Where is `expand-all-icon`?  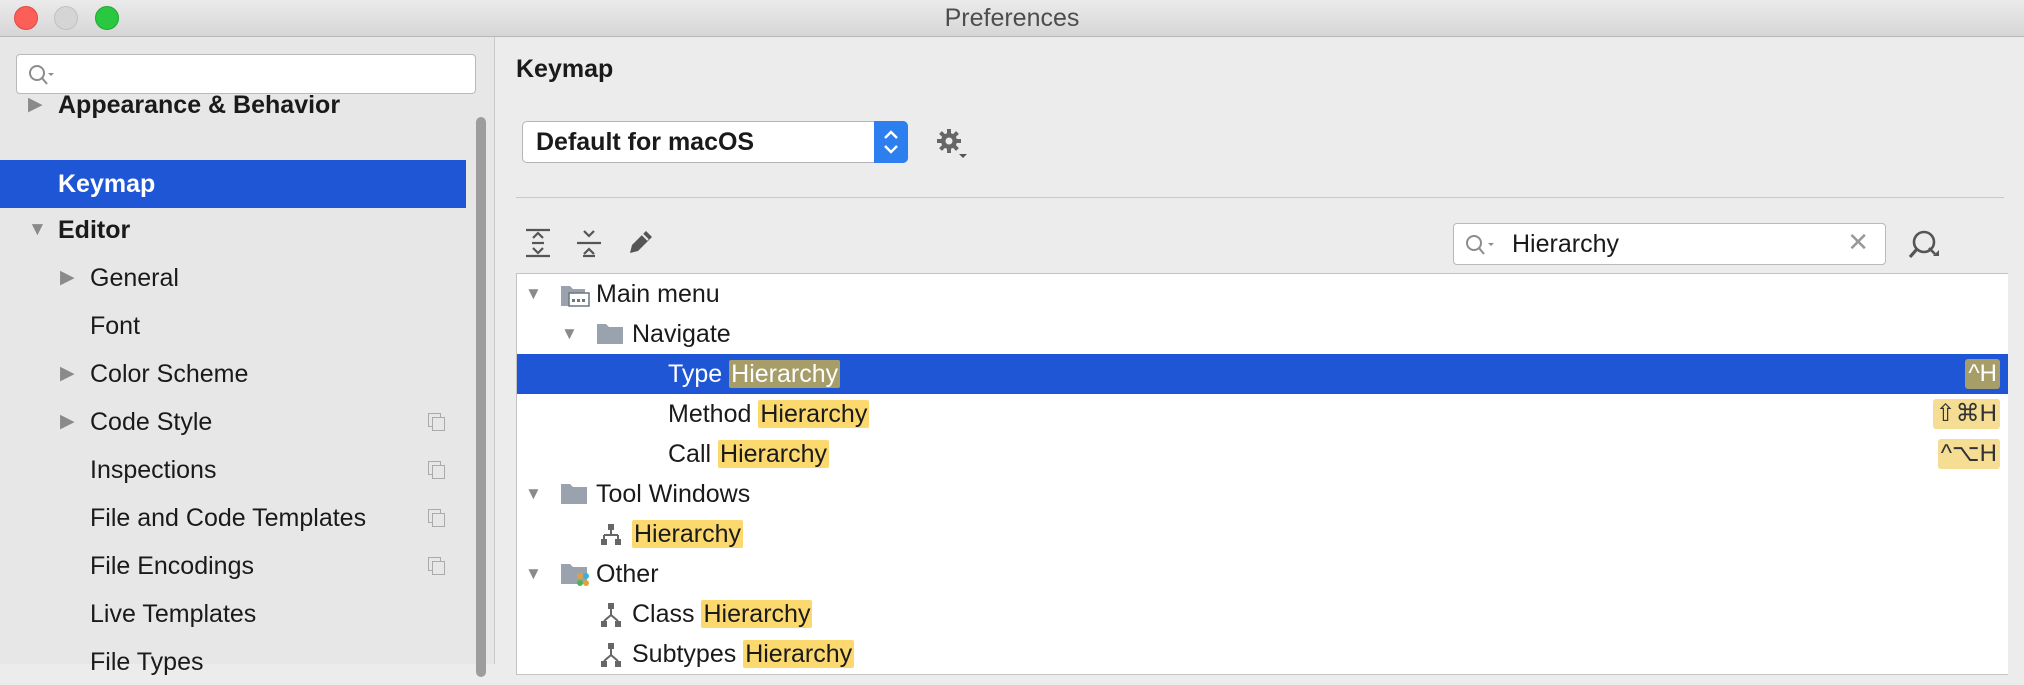
expand-all-icon is located at coordinates (538, 243).